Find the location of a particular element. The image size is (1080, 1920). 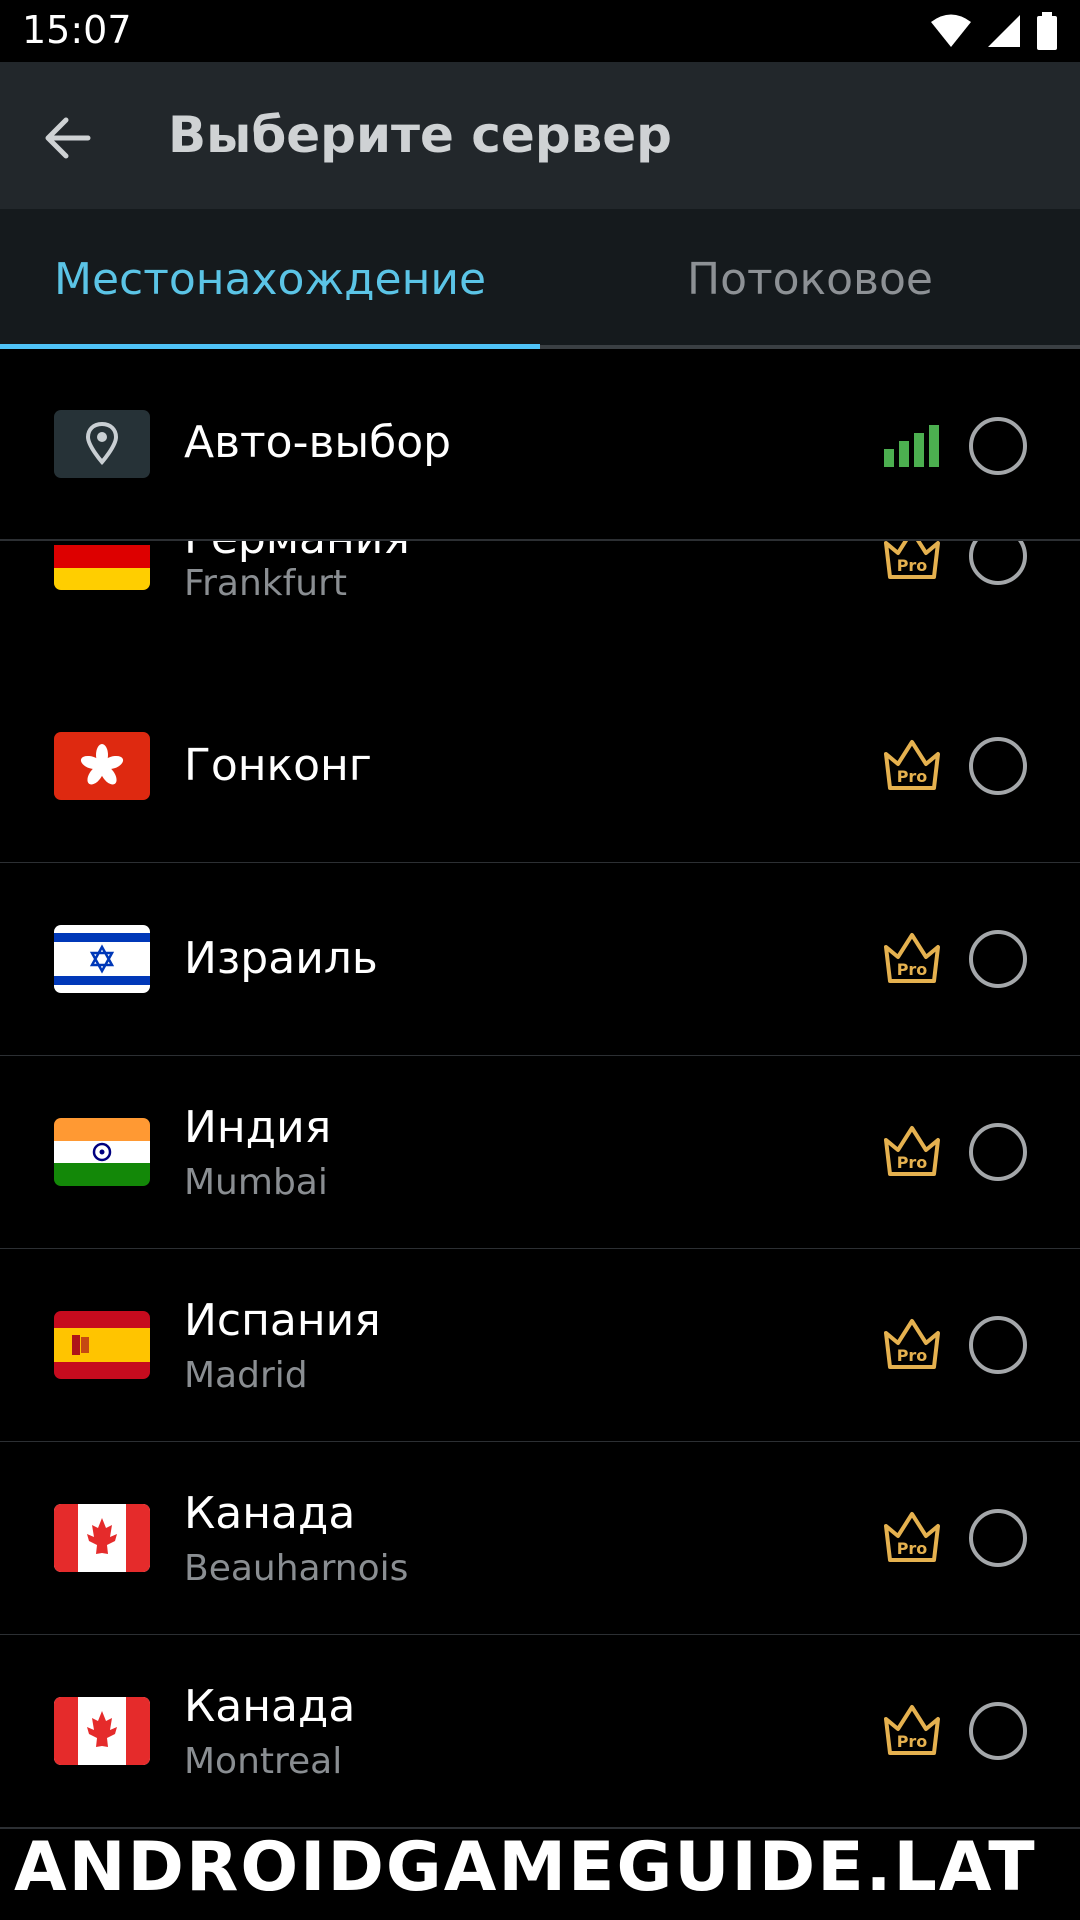

tab-bar: Местонахождение Потоковое is located at coordinates (540, 279).